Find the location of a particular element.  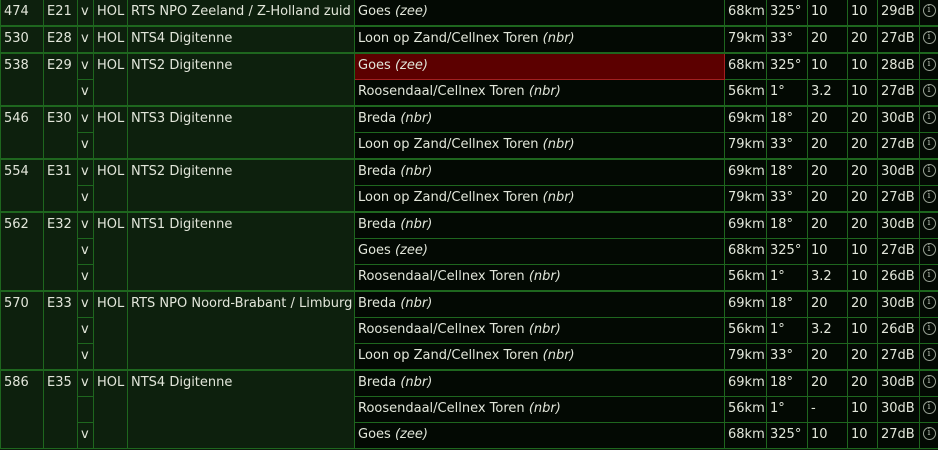

distance: 69km is located at coordinates (745, 225).